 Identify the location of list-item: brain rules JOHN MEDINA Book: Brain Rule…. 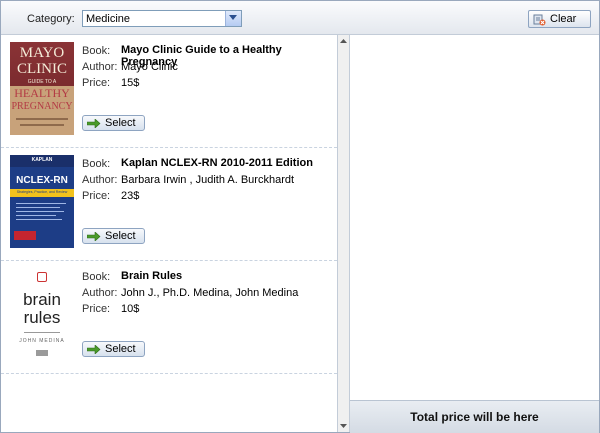
(169, 317).